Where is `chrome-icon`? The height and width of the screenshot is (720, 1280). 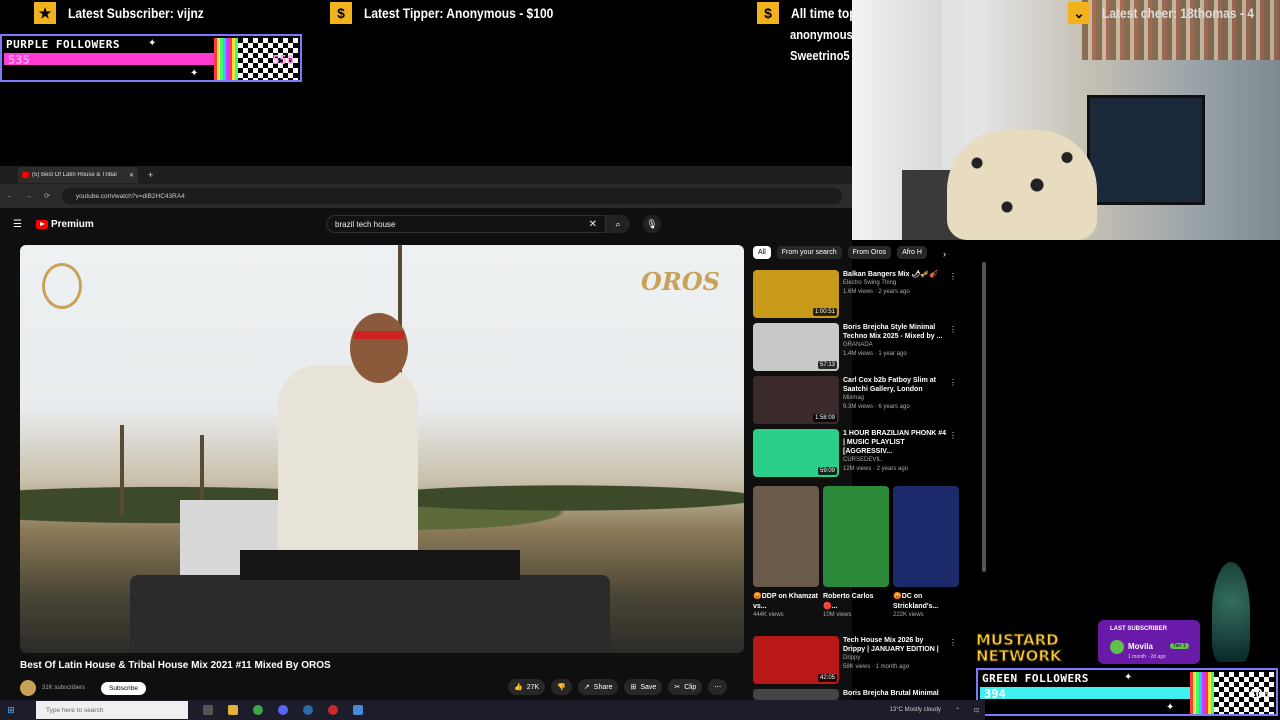
chrome-icon is located at coordinates (258, 710).